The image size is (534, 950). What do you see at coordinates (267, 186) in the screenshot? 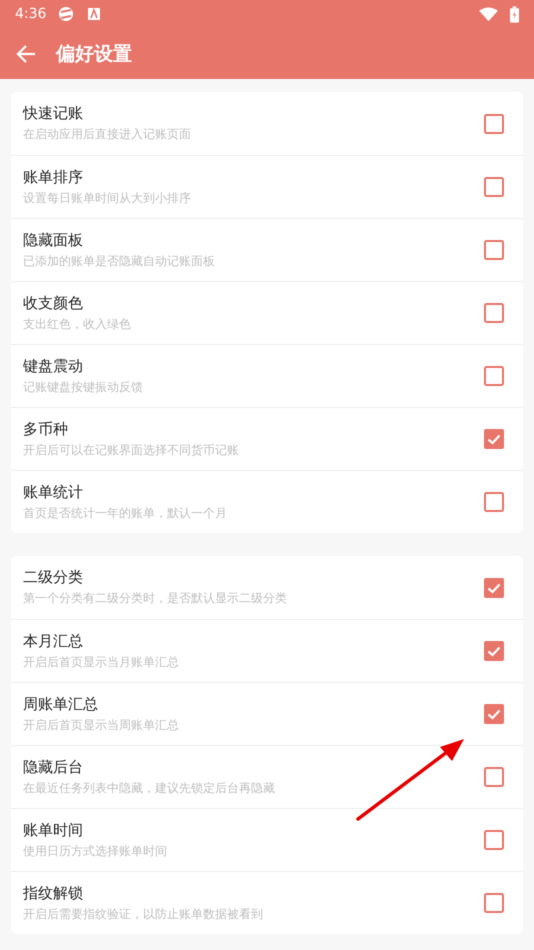
I see `setting-row: 账单排序 设置每日账单时间从大到小排序` at bounding box center [267, 186].